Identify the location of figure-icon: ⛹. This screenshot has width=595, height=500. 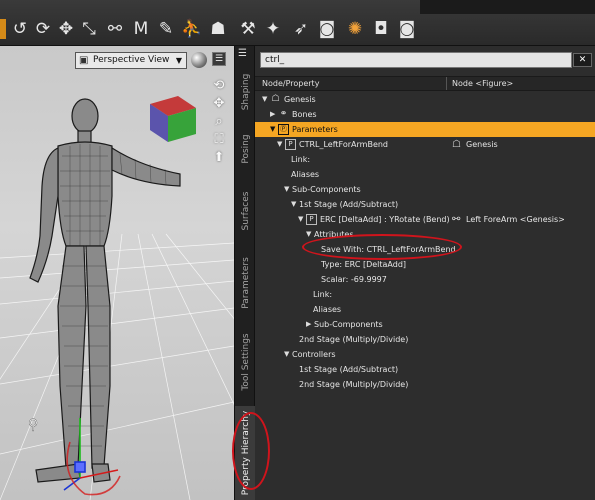
(192, 29).